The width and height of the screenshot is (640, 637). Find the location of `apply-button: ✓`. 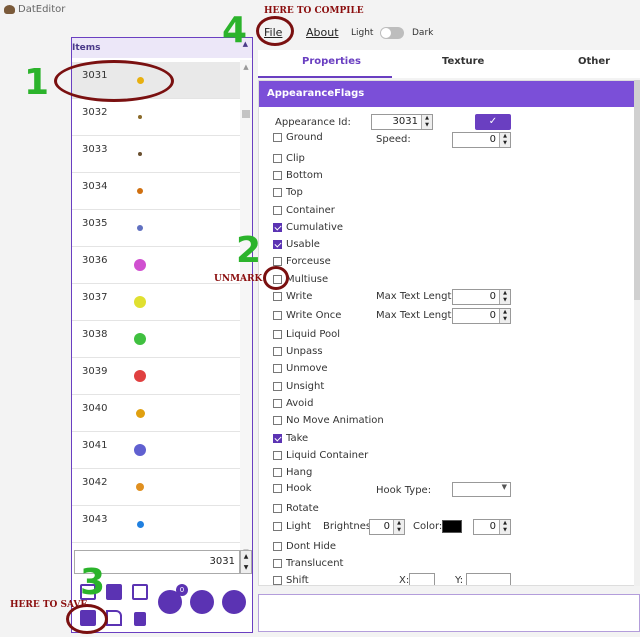

apply-button: ✓ is located at coordinates (493, 122).